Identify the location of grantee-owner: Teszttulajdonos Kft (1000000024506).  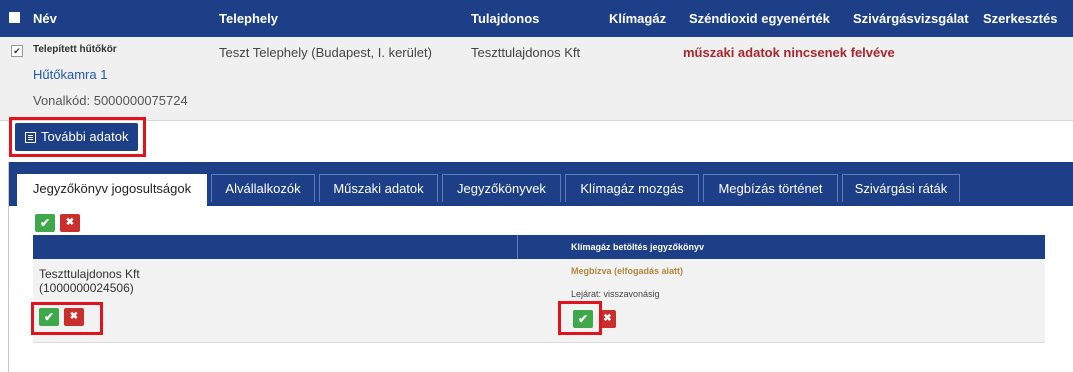
(89, 281).